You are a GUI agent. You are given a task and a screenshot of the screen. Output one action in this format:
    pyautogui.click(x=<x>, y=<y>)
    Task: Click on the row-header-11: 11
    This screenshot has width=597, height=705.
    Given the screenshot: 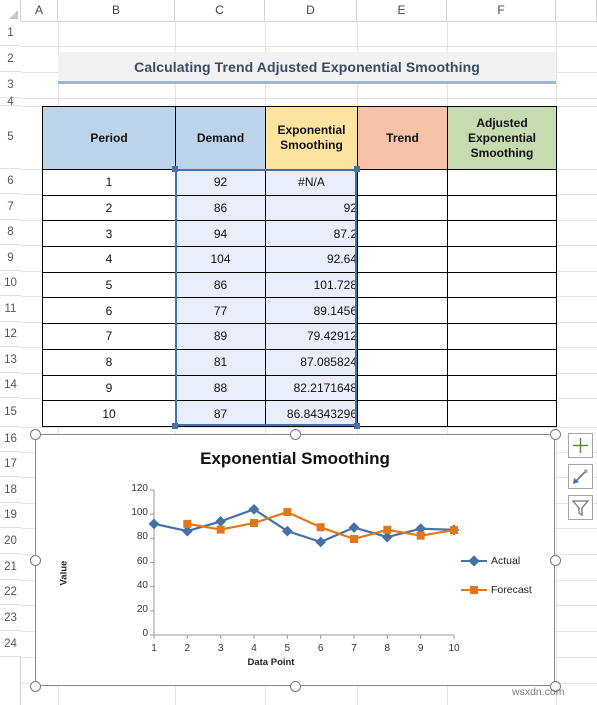 What is the action you would take?
    pyautogui.click(x=10, y=309)
    